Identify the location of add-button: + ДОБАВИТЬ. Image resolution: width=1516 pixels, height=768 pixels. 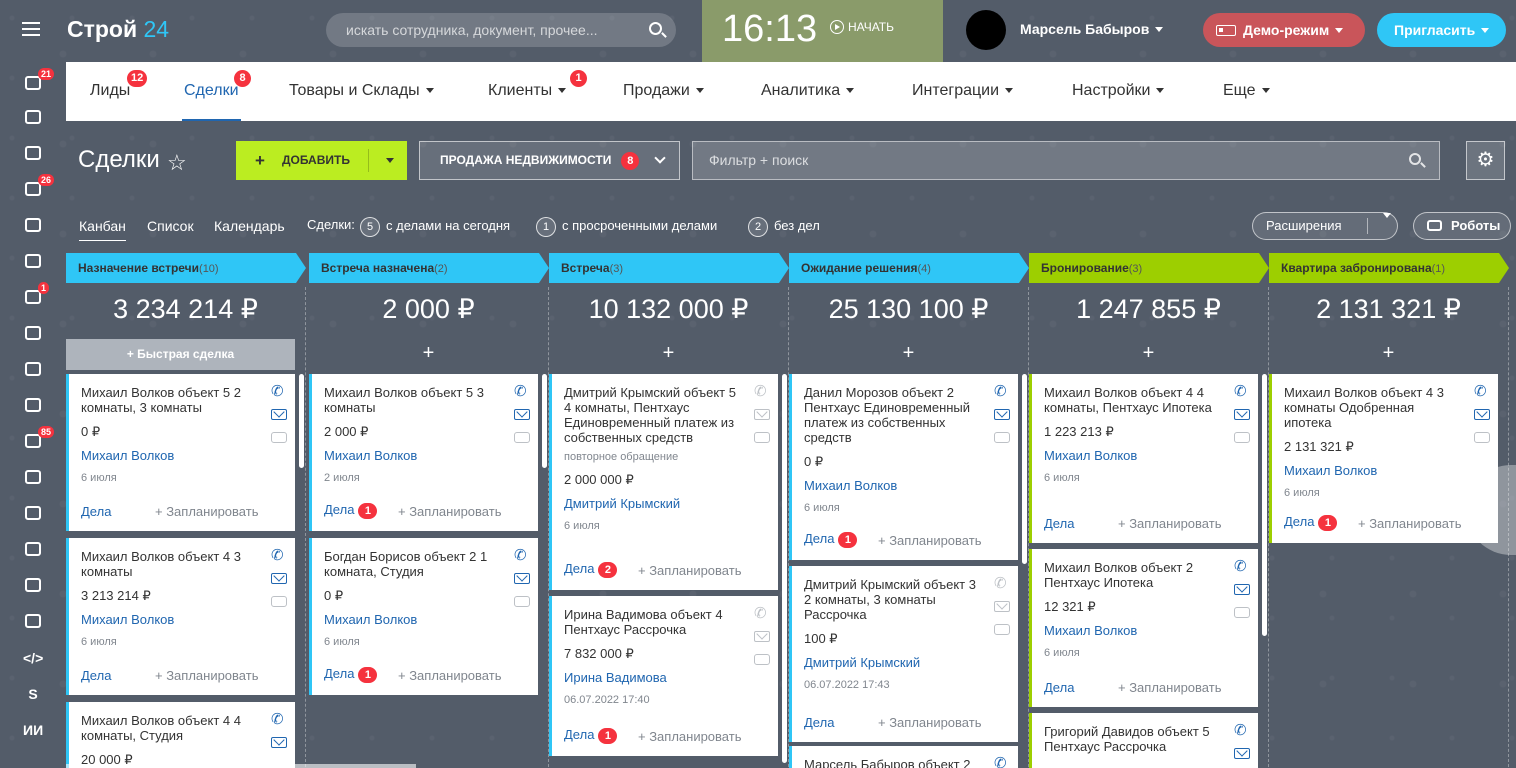
(321, 160).